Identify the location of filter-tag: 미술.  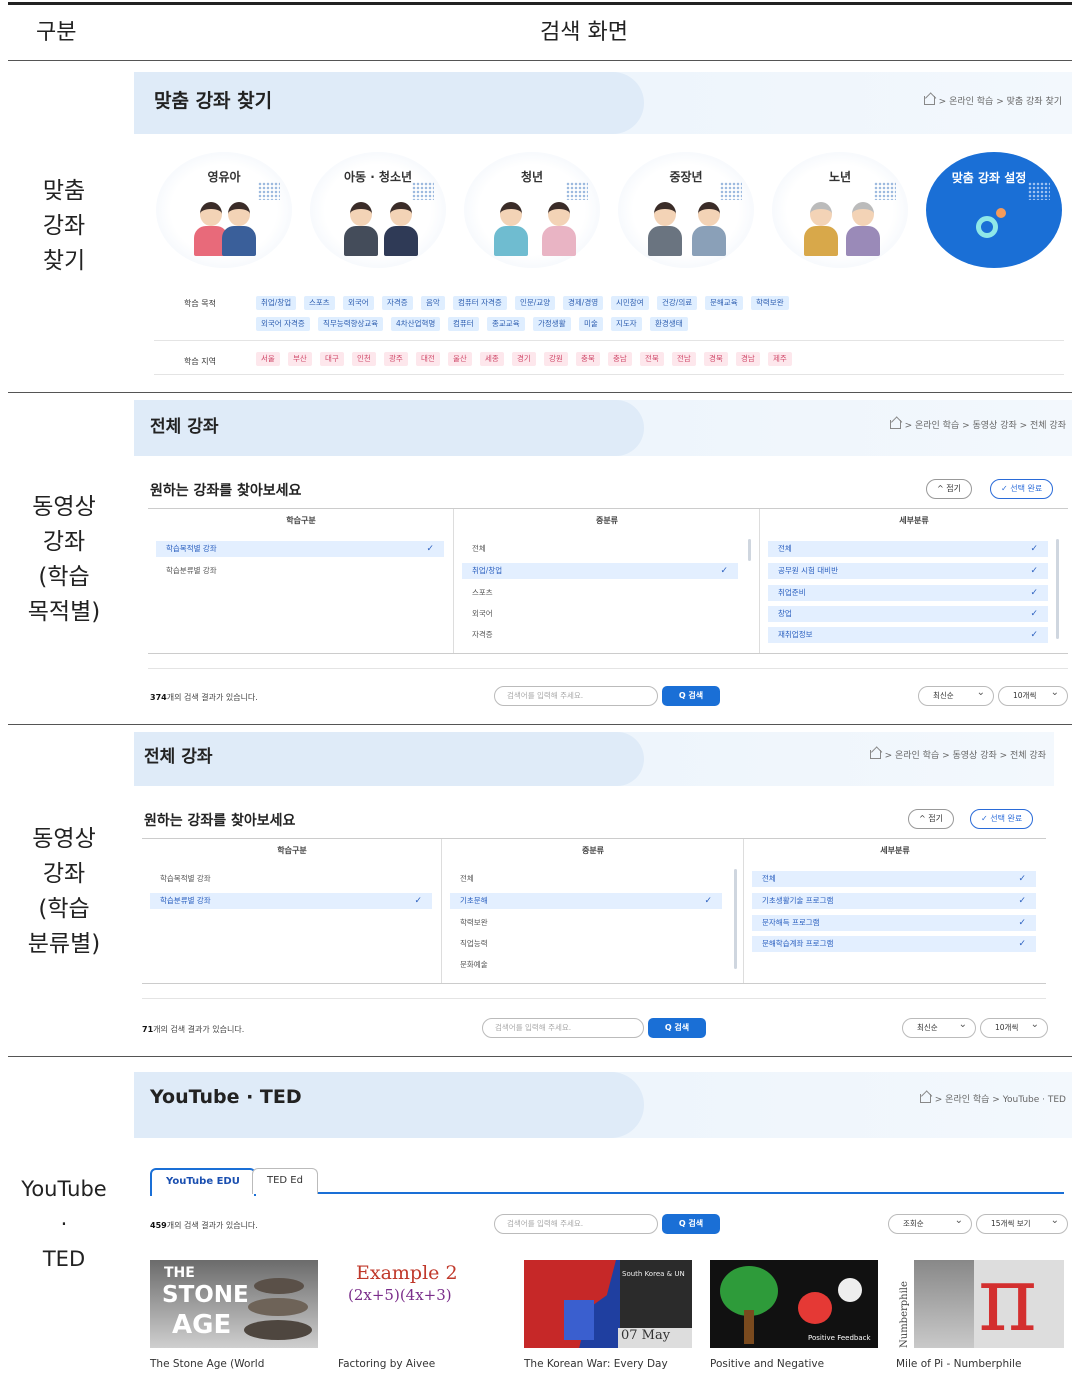
(591, 324).